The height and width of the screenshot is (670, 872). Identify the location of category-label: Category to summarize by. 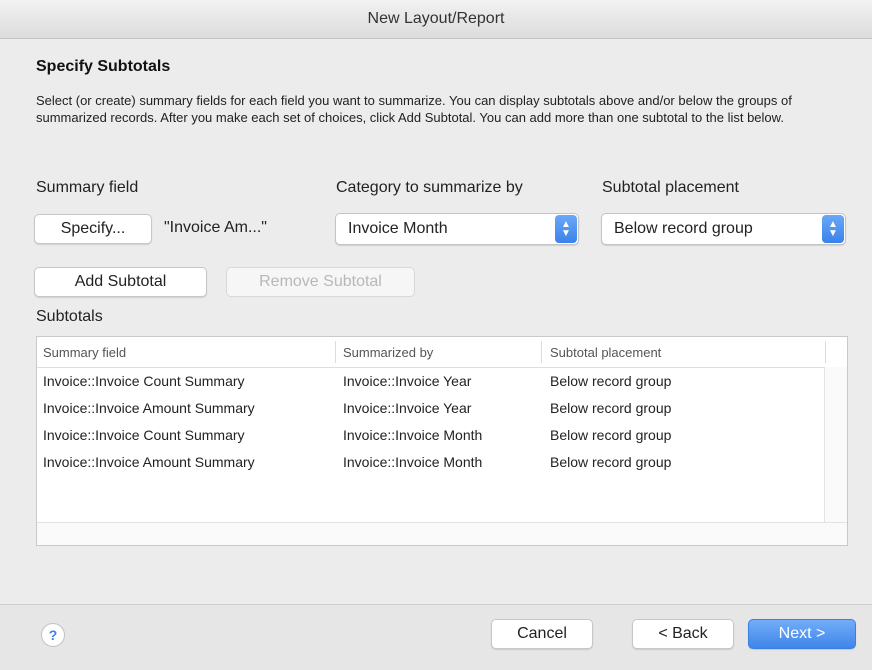
(429, 187).